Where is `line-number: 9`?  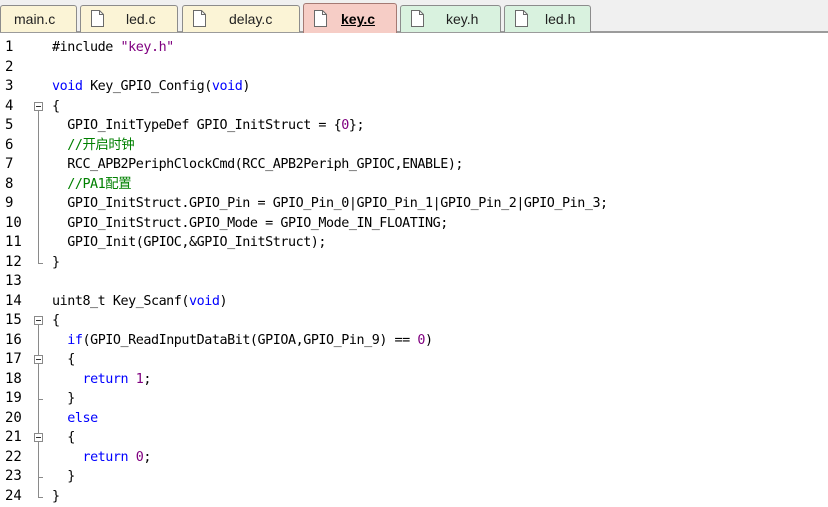
line-number: 9 is located at coordinates (9, 203).